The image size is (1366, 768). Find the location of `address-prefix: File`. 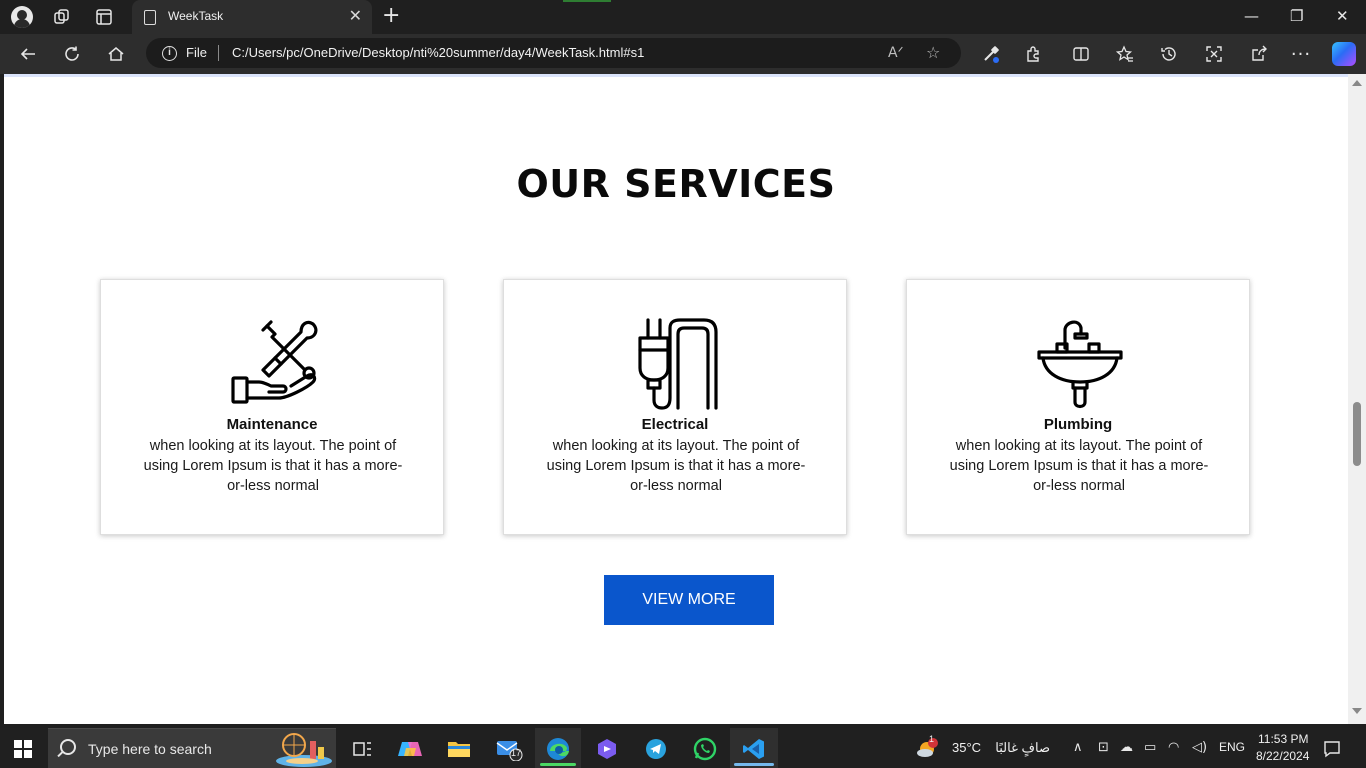

address-prefix: File is located at coordinates (196, 52).